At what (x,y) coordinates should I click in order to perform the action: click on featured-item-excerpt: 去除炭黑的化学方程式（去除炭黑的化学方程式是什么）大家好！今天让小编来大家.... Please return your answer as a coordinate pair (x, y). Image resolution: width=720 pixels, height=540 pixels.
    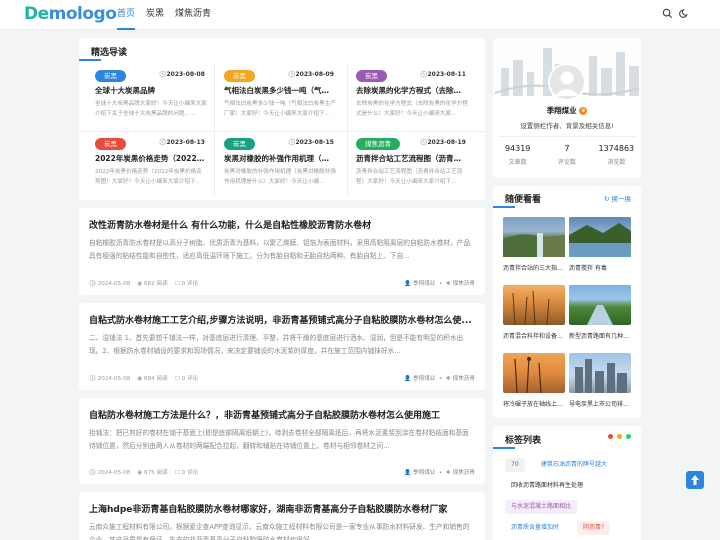
    Looking at the image, I should click on (412, 109).